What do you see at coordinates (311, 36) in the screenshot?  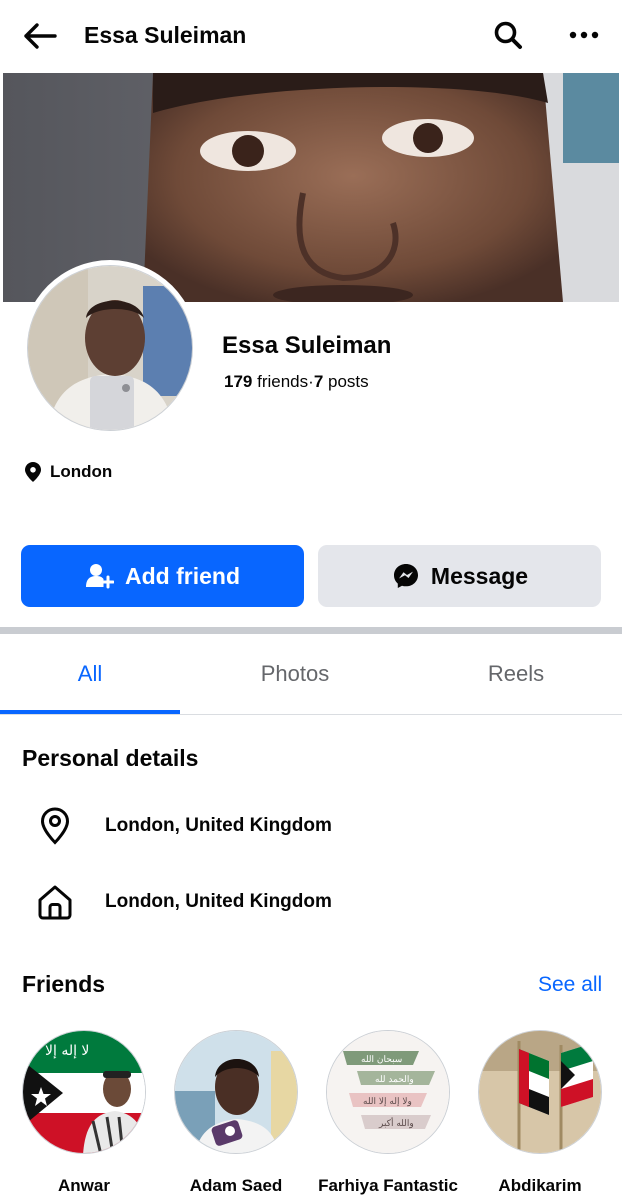 I see `top-bar: Essa Suleiman` at bounding box center [311, 36].